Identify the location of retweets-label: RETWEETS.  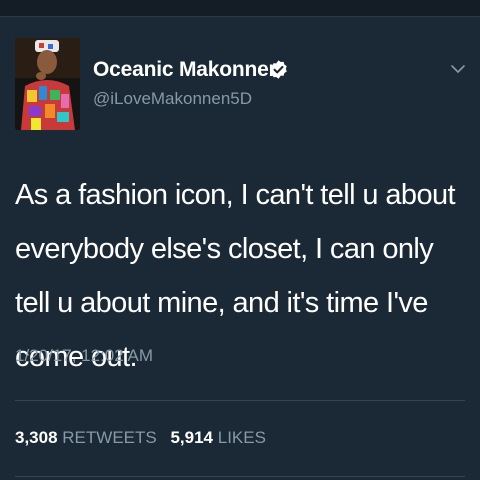
(109, 437).